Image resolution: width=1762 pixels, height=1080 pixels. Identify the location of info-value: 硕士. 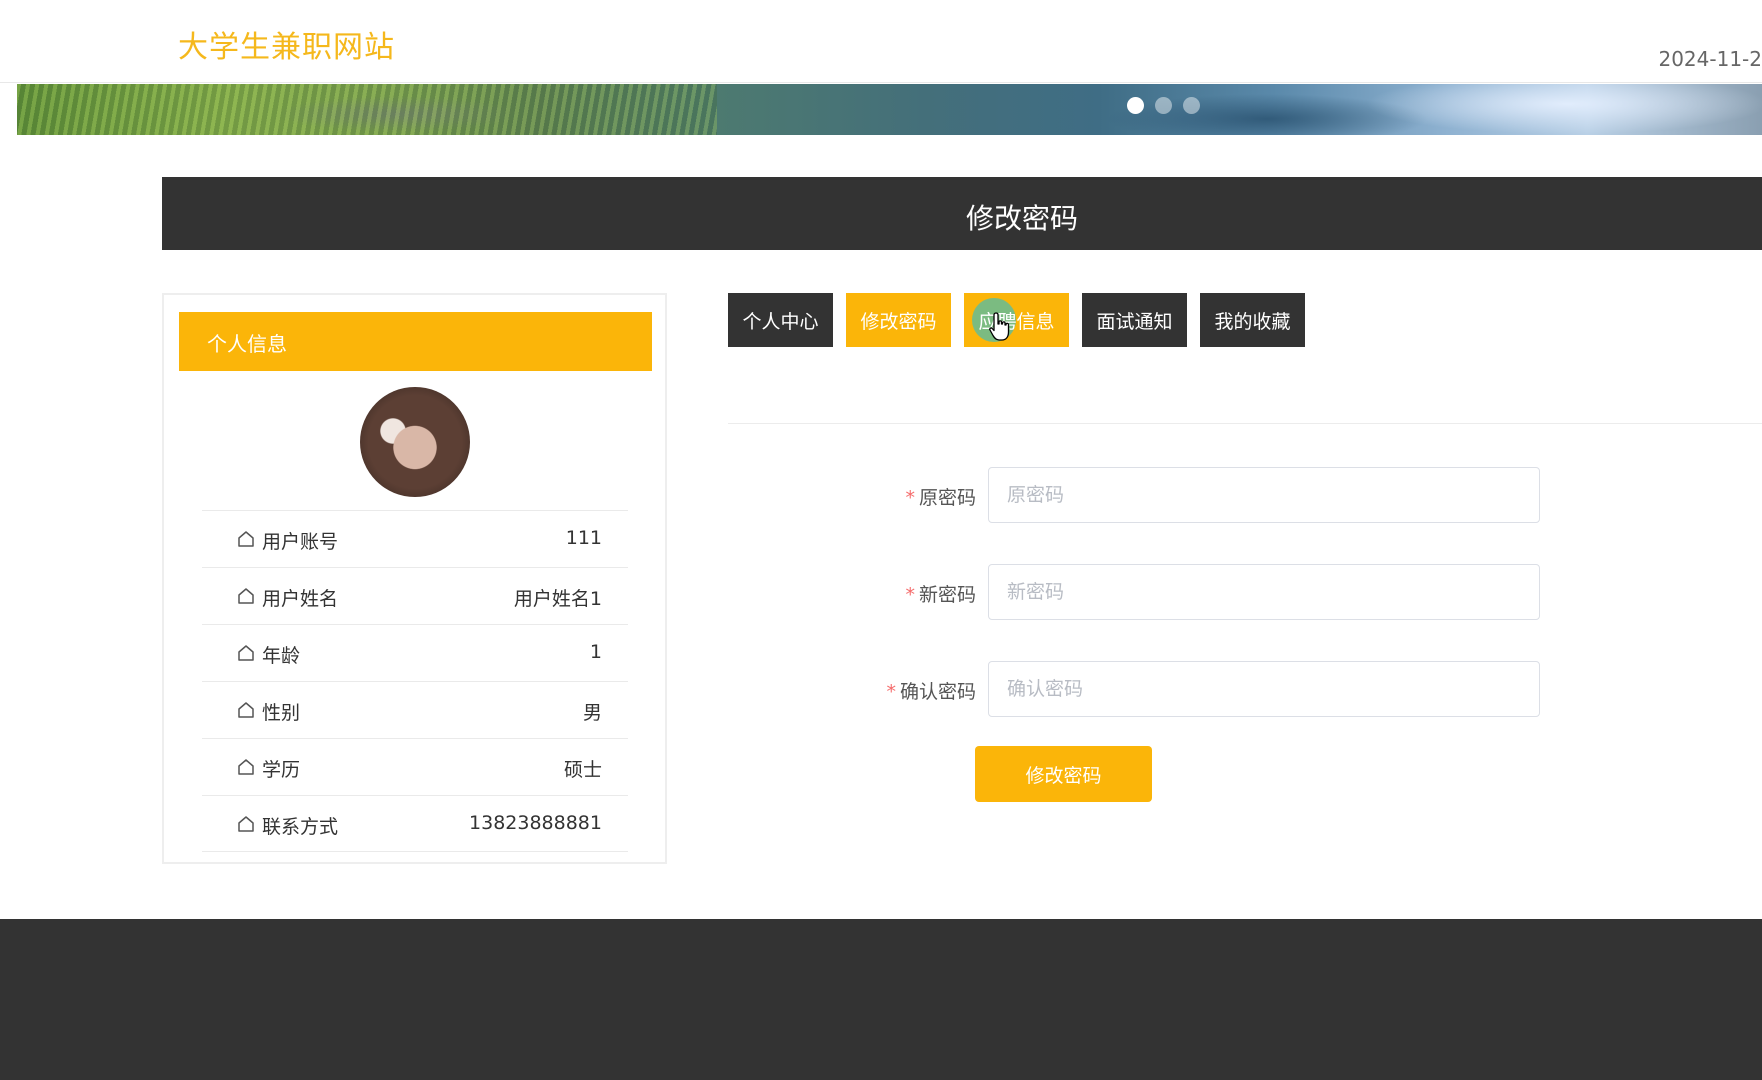
(582, 770).